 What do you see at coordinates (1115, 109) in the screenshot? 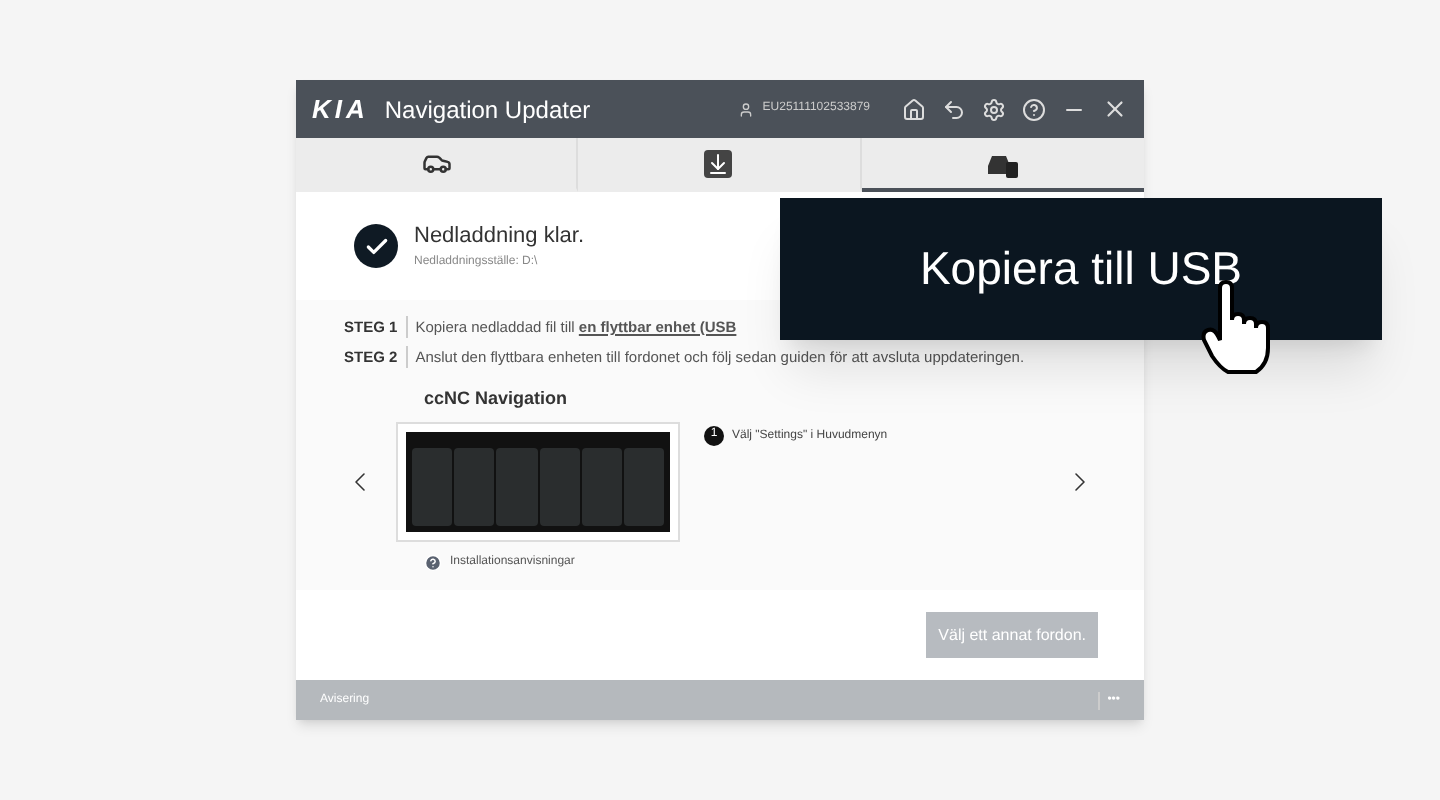
I see `close-icon` at bounding box center [1115, 109].